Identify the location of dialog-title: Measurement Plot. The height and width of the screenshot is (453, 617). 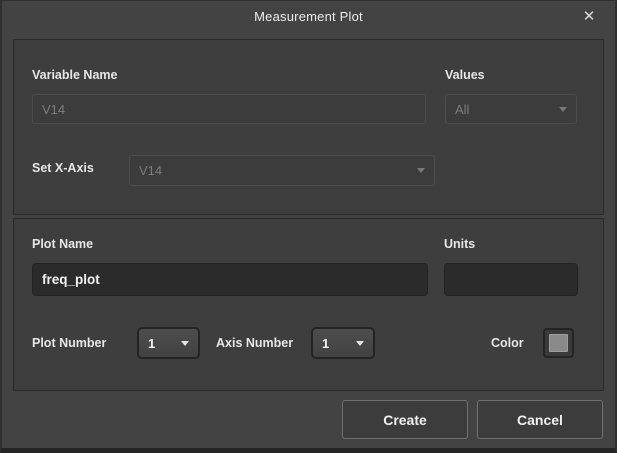
(308, 16).